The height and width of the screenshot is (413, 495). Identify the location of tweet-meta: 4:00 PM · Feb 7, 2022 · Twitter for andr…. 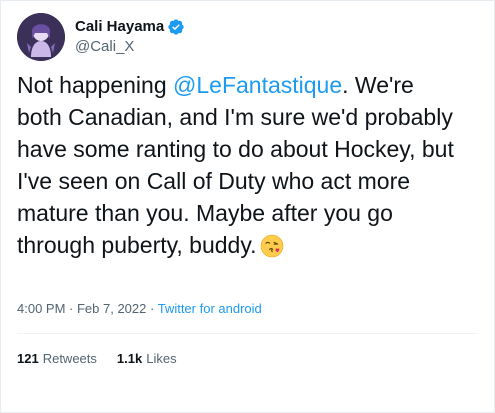
(139, 309).